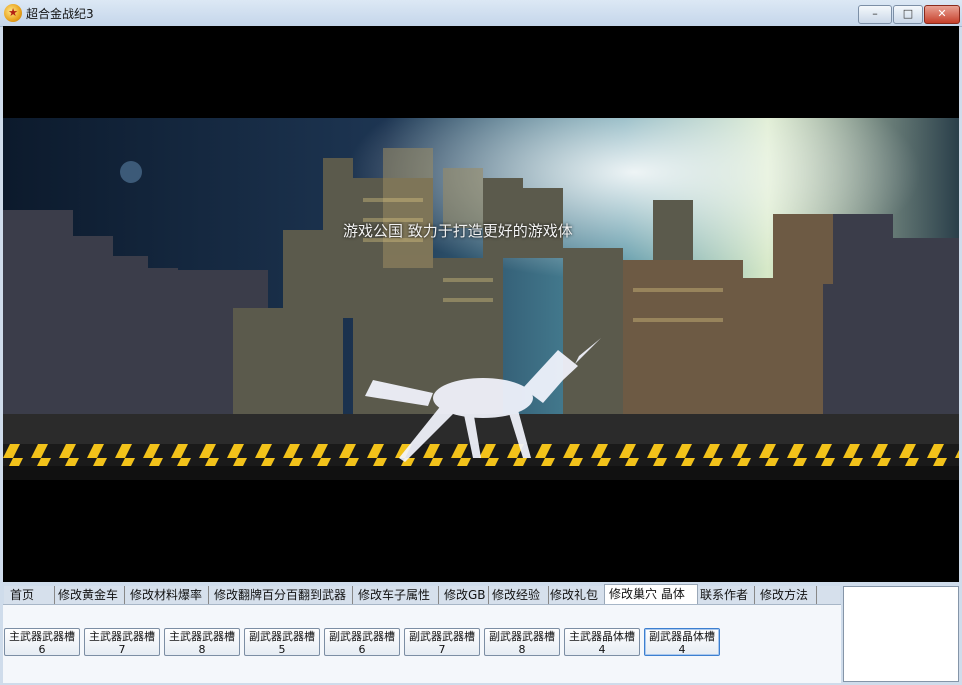  I want to click on slot-button: 副武器武器槽 7, so click(442, 642).